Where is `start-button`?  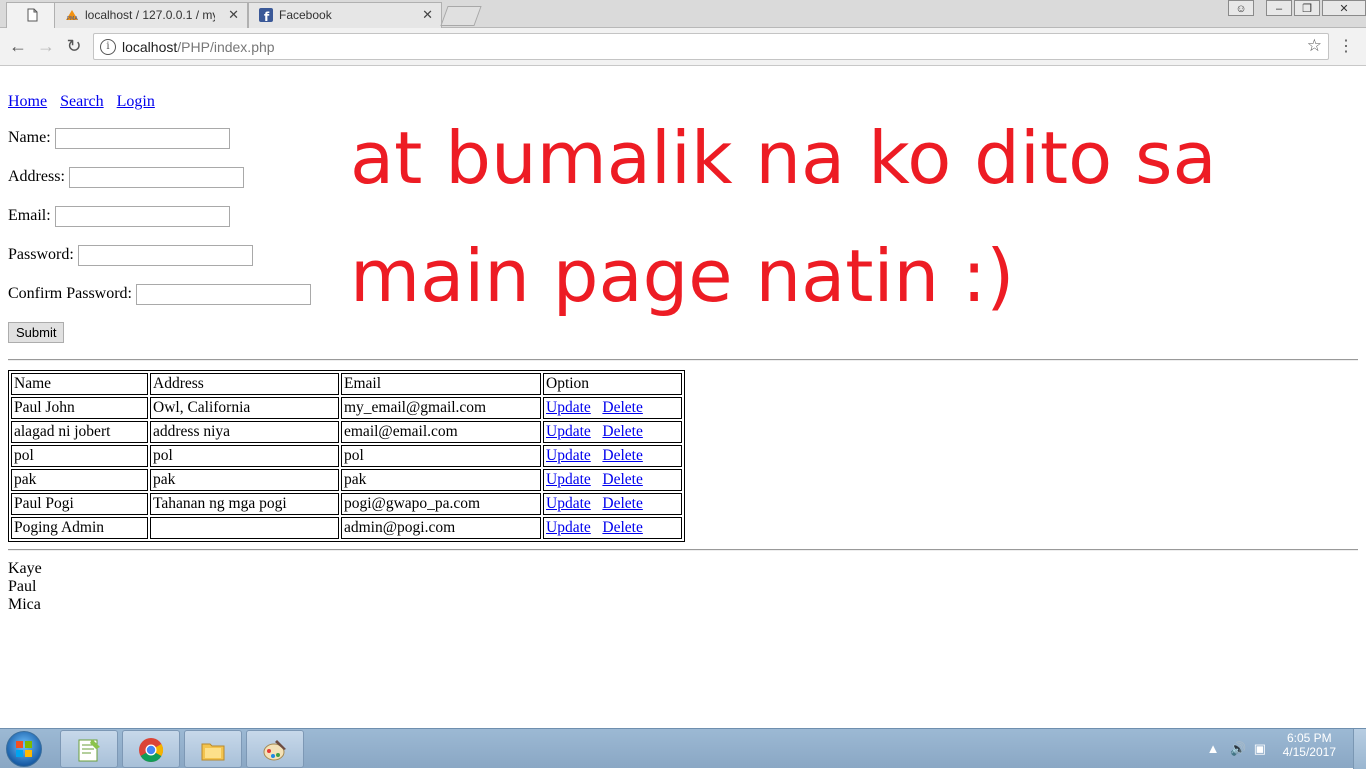
start-button is located at coordinates (24, 749).